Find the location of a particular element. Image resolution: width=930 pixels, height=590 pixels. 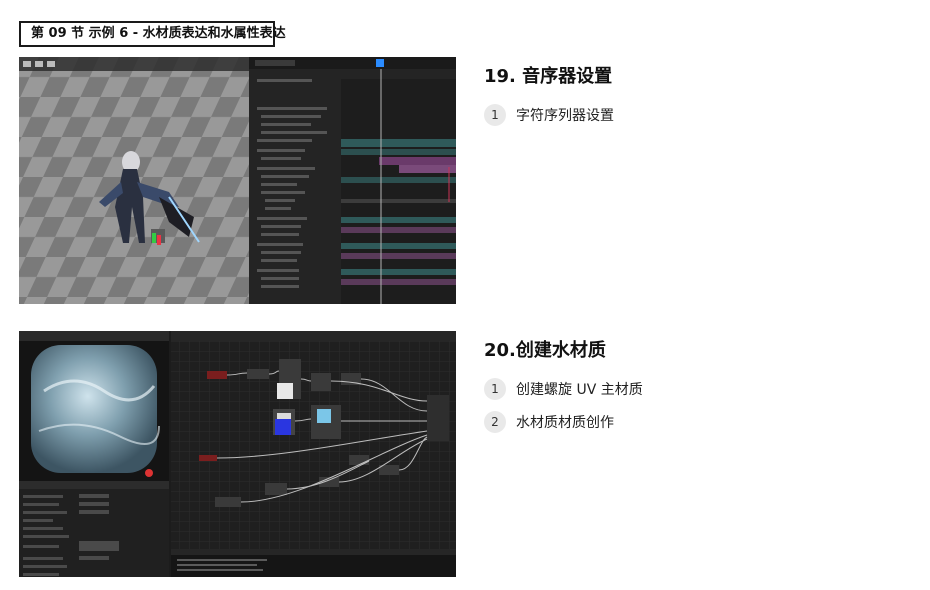

step-item: 1 创建螺旋 UV 主材质 is located at coordinates (563, 389).